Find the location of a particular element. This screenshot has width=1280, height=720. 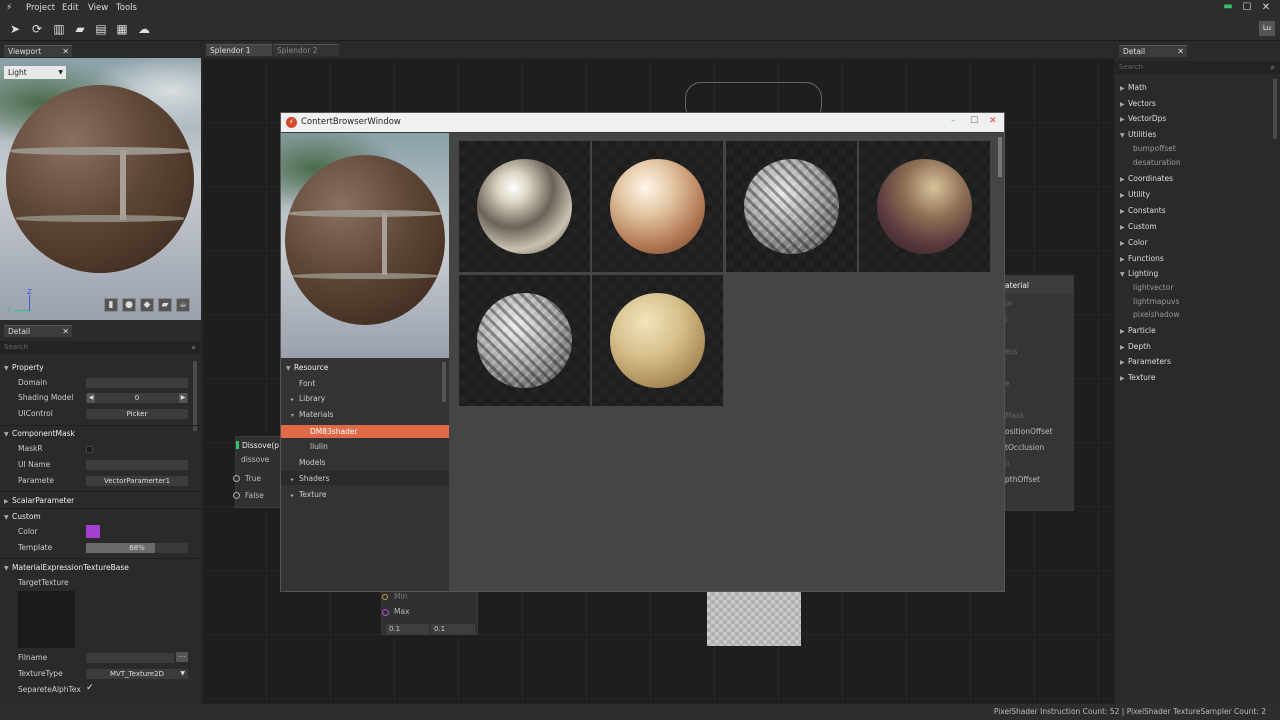

min-value-field: 0.1 is located at coordinates (407, 629).